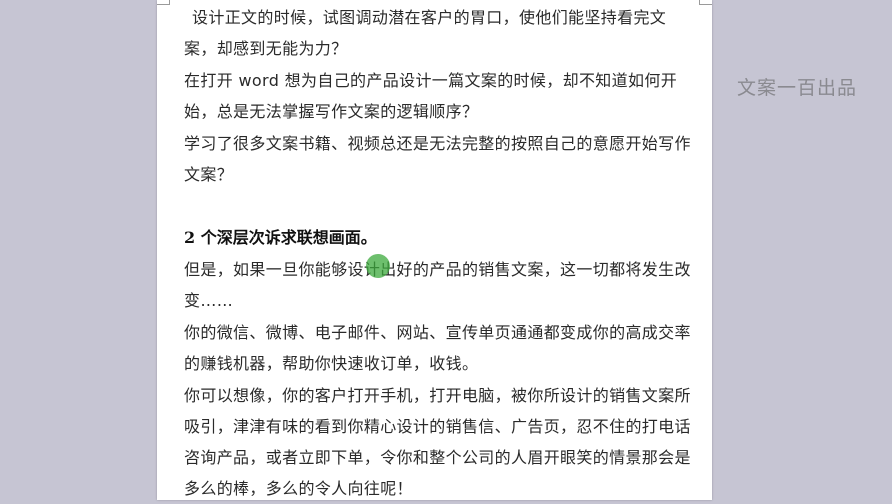 This screenshot has width=892, height=504. I want to click on paragraph-3: 学习了很多文案书籍、视频总还是无法完整的按照自己的意愿开始写作文案？, so click(439, 159).